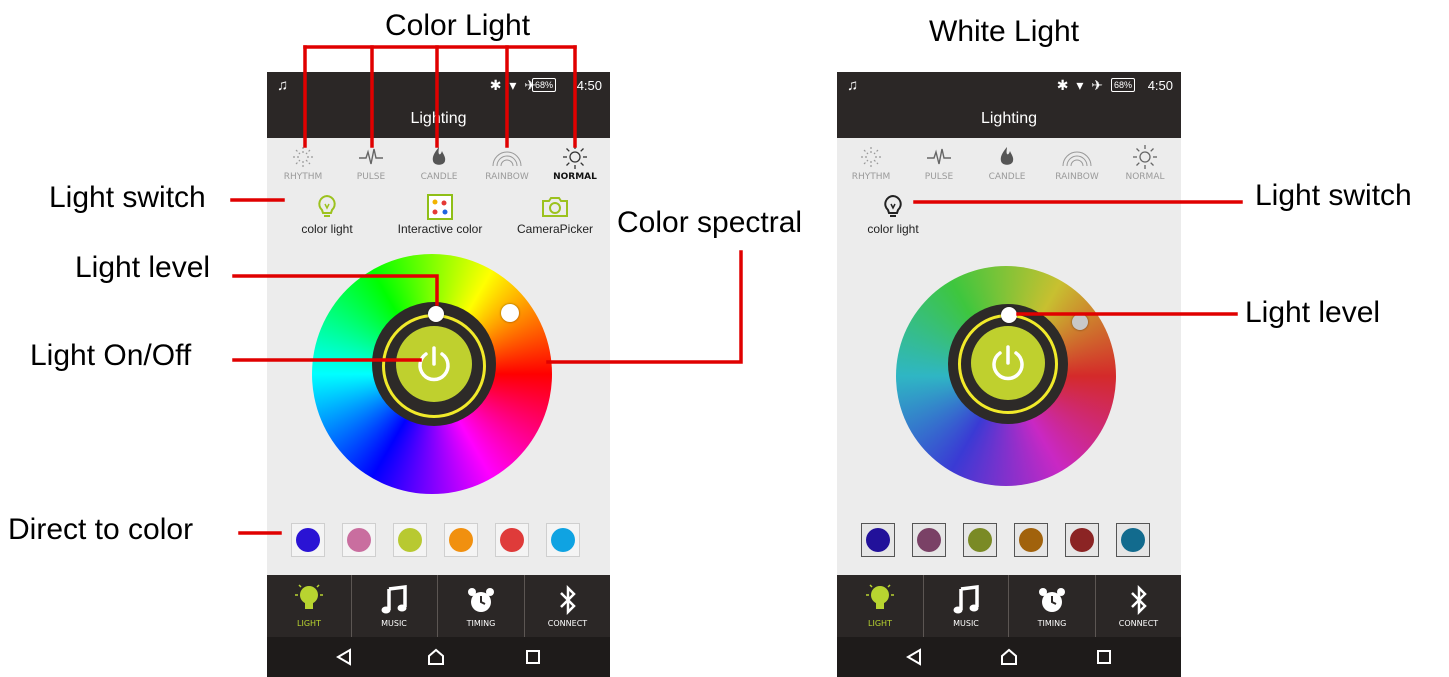  I want to click on nav-label: MUSIC, so click(966, 623).